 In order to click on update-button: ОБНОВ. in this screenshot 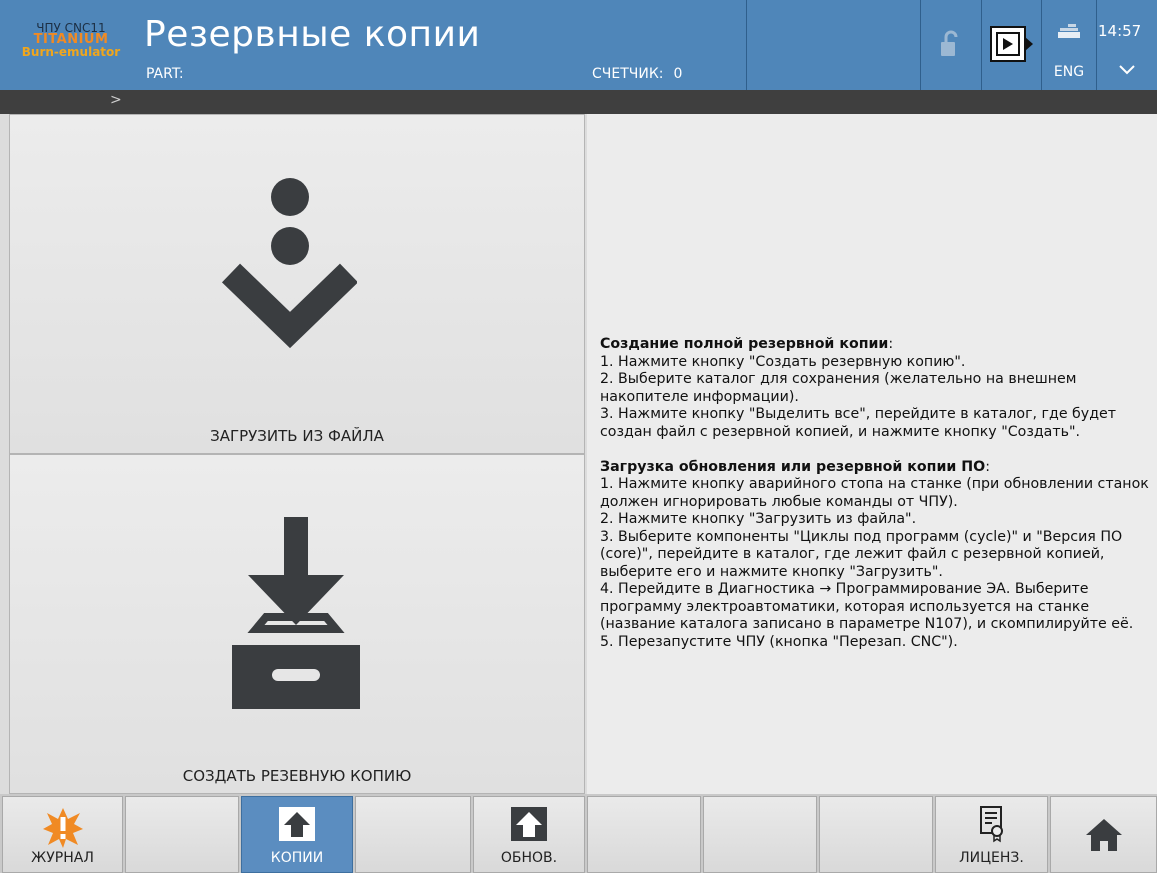, I will do `click(529, 834)`.